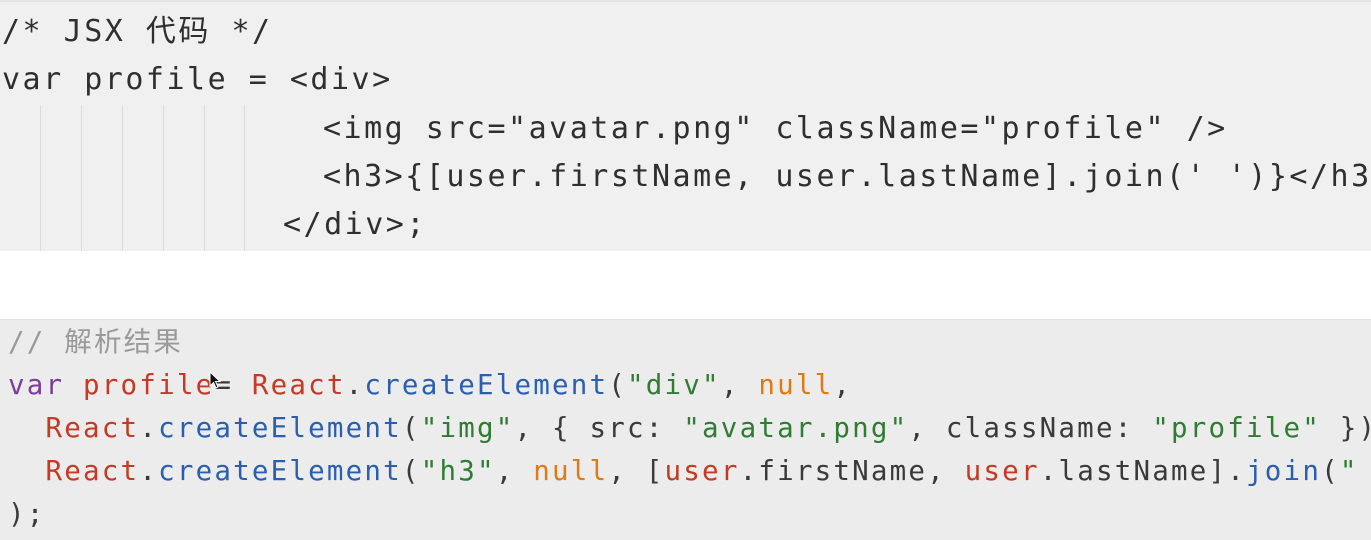 The image size is (1371, 540). Describe the element at coordinates (1237, 428) in the screenshot. I see `string-literal: "profile"` at that location.